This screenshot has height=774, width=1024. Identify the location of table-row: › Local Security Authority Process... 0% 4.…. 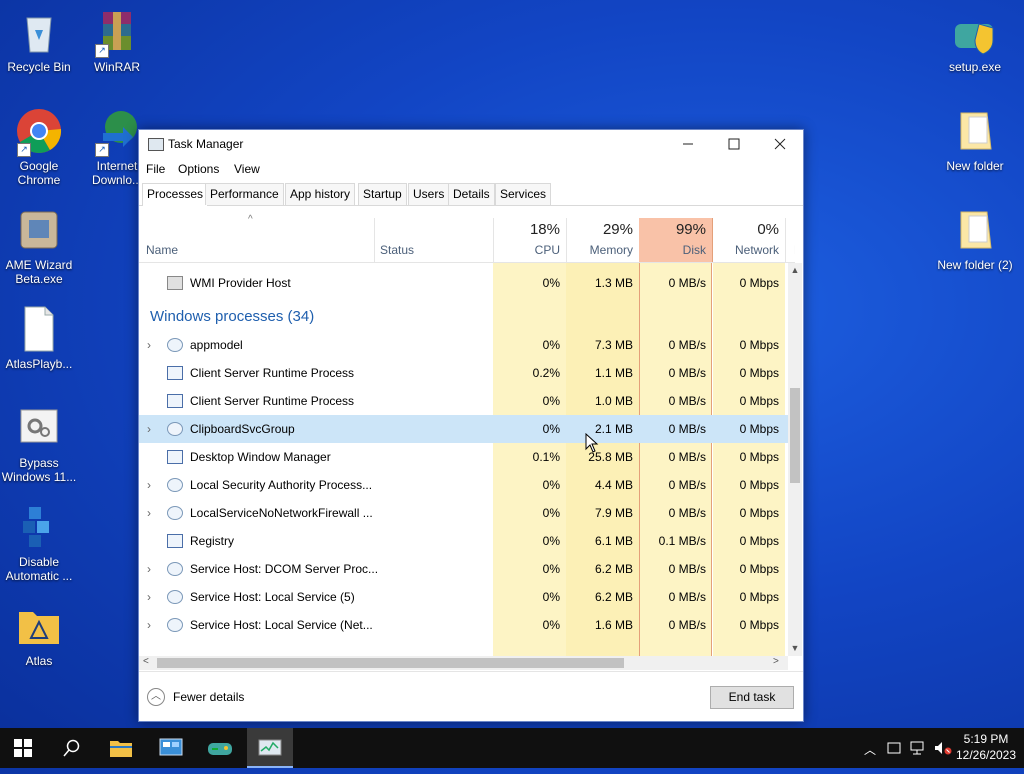
(463, 485).